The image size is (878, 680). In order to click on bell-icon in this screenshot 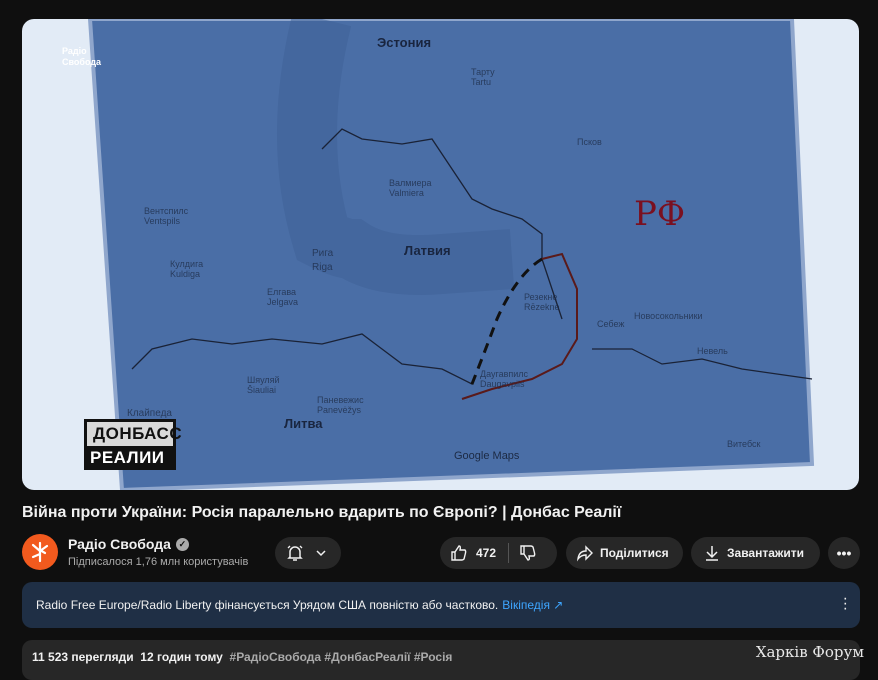, I will do `click(295, 553)`.